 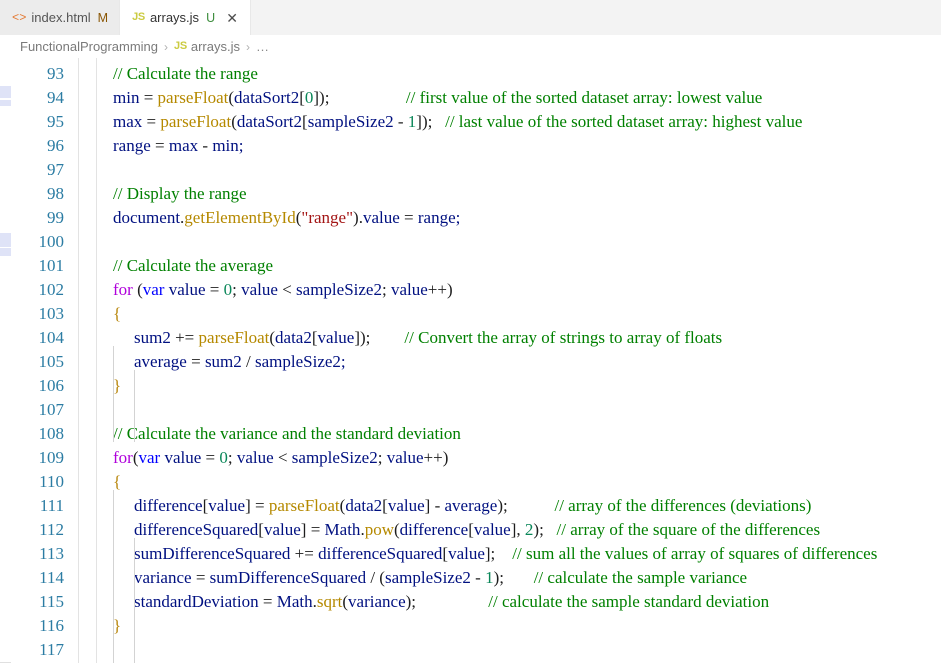 What do you see at coordinates (187, 337) in the screenshot?
I see `code-token-plain: +=` at bounding box center [187, 337].